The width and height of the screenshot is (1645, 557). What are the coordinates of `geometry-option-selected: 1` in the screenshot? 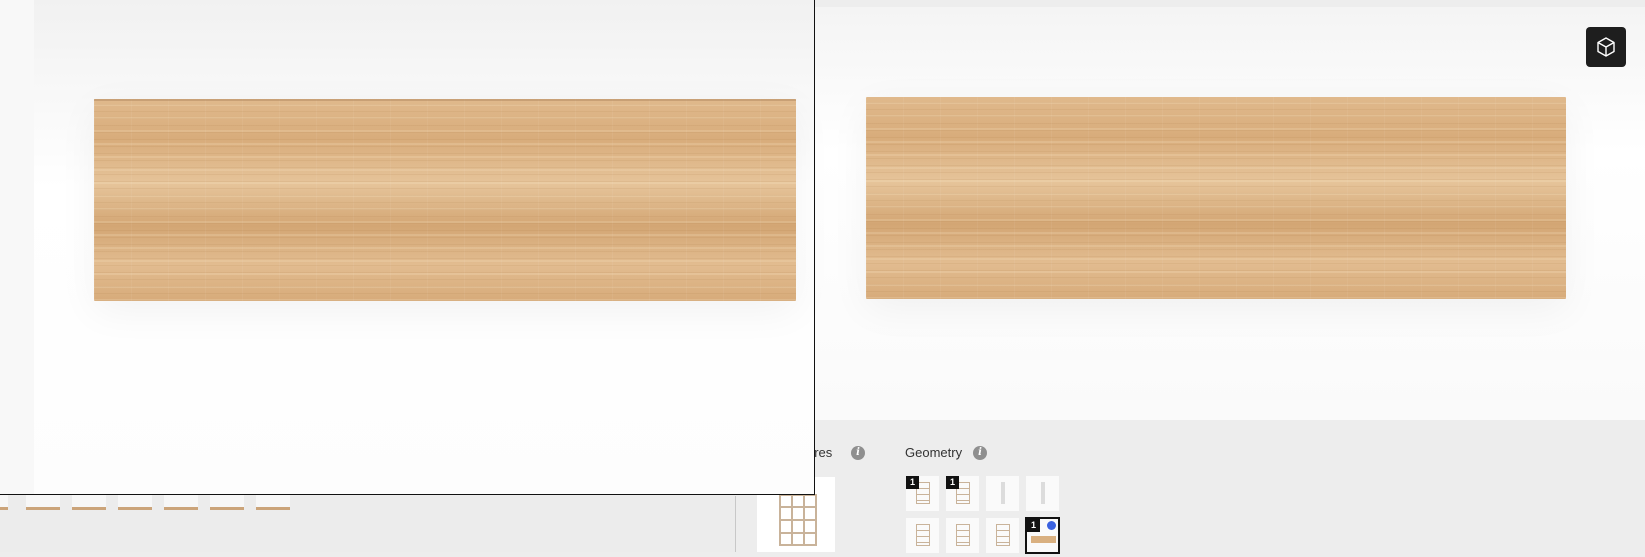 It's located at (1042, 535).